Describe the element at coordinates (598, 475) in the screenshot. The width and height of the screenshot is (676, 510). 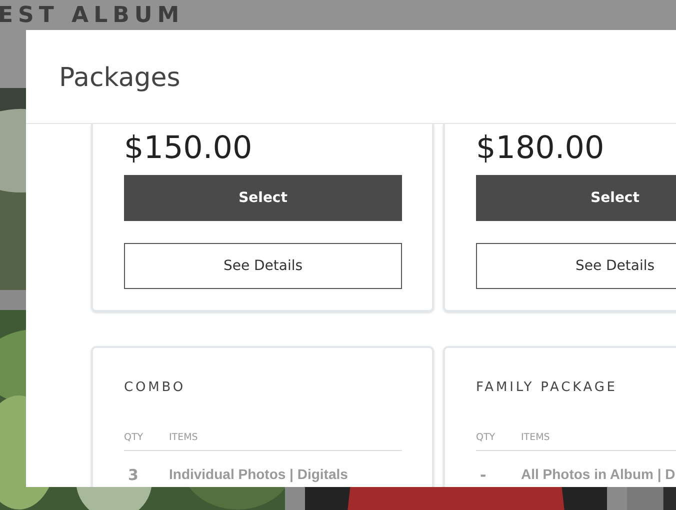
I see `package-items: All Photos in Album | D` at that location.